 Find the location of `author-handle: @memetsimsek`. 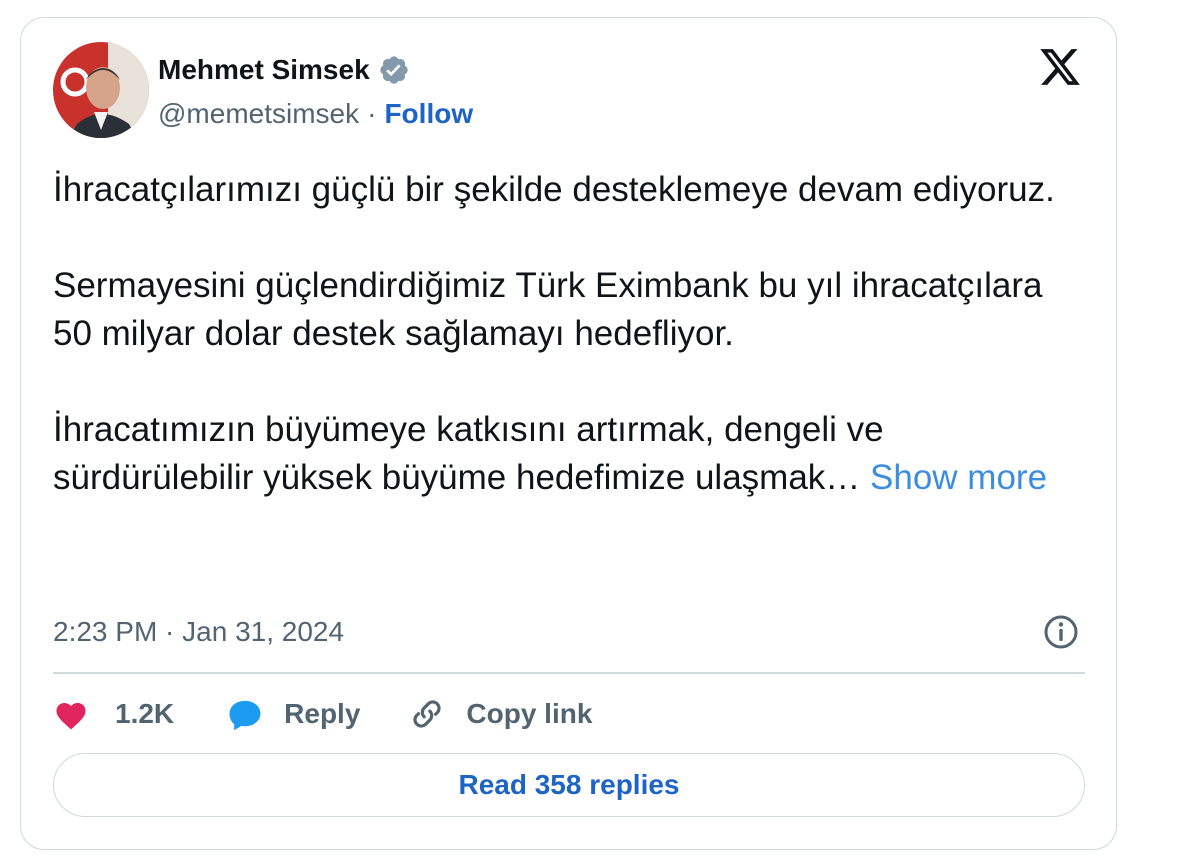

author-handle: @memetsimsek is located at coordinates (258, 114).